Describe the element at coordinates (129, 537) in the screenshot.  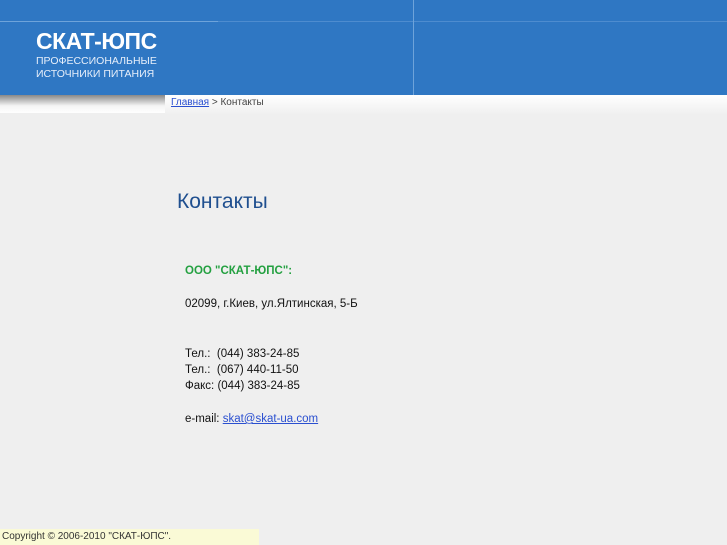
I see `copyright: Copyright © 2006-2010 "СКАТ-ЮПС".` at that location.